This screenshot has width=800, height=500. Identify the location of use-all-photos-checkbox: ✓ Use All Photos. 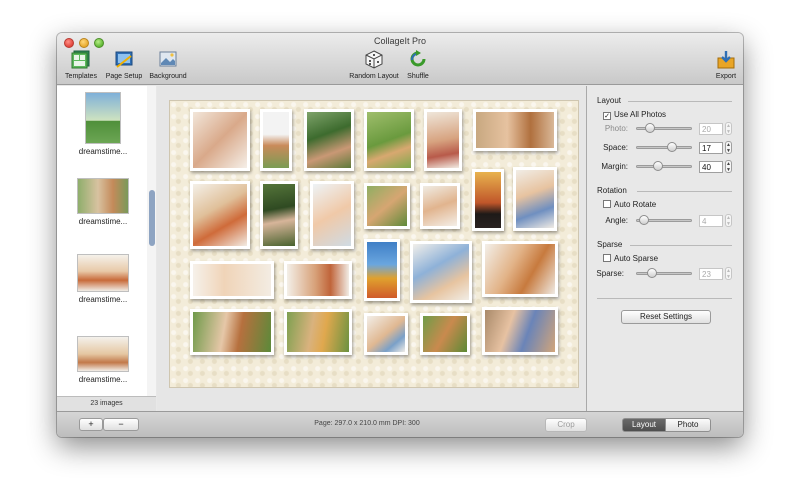
(634, 115).